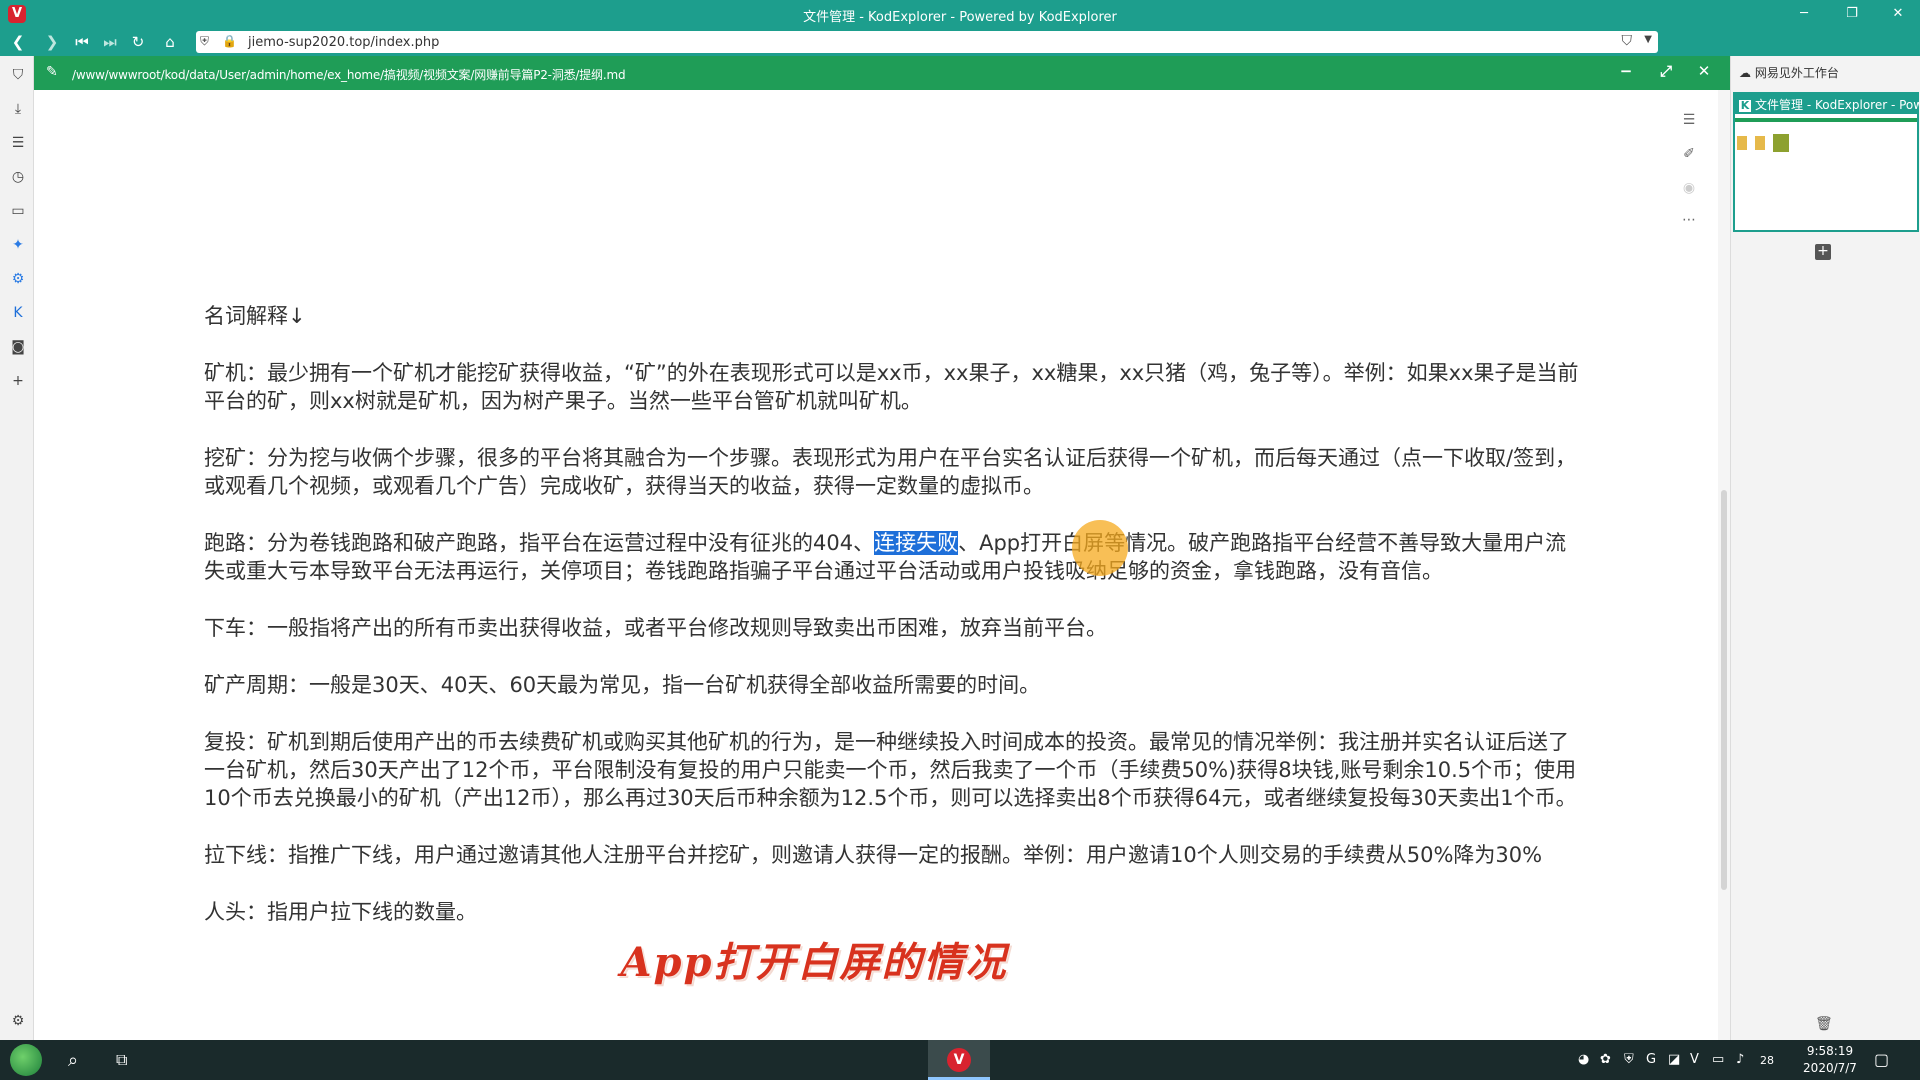 This screenshot has width=1920, height=1080. Describe the element at coordinates (1626, 73) in the screenshot. I see `minimize-editor-button: −` at that location.